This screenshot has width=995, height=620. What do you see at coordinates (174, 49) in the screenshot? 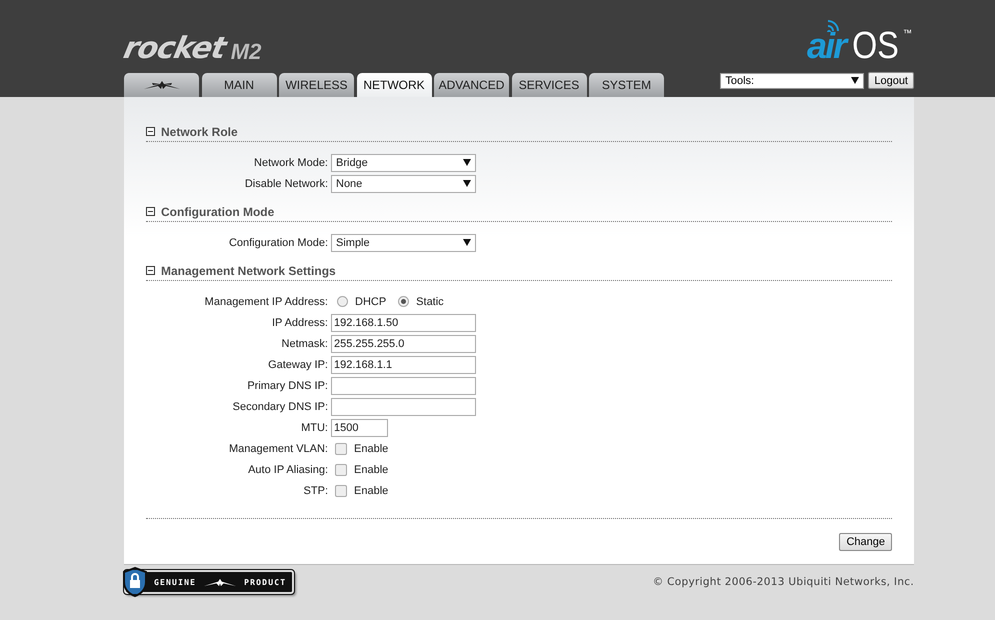
I see `product-logo: rocket` at bounding box center [174, 49].